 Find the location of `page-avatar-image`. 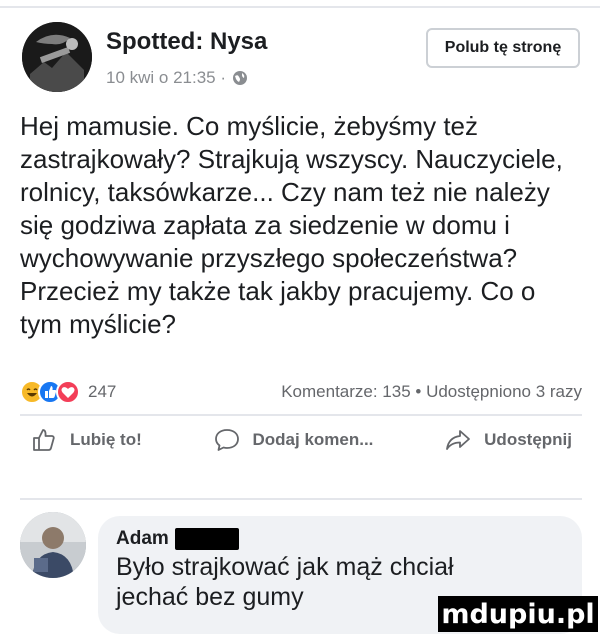

page-avatar-image is located at coordinates (57, 57).